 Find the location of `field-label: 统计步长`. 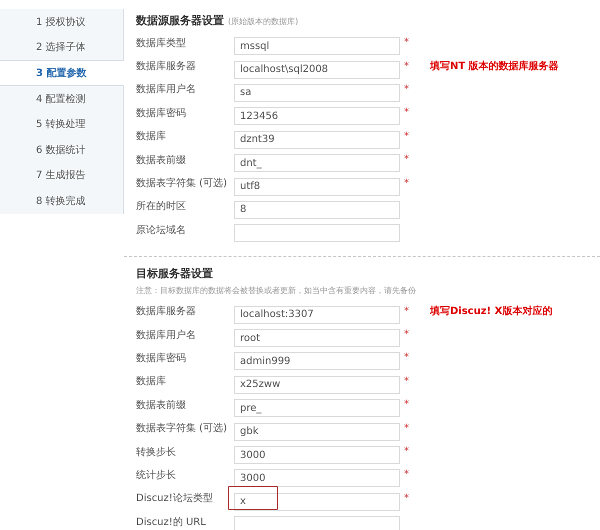

field-label: 统计步长 is located at coordinates (156, 475).